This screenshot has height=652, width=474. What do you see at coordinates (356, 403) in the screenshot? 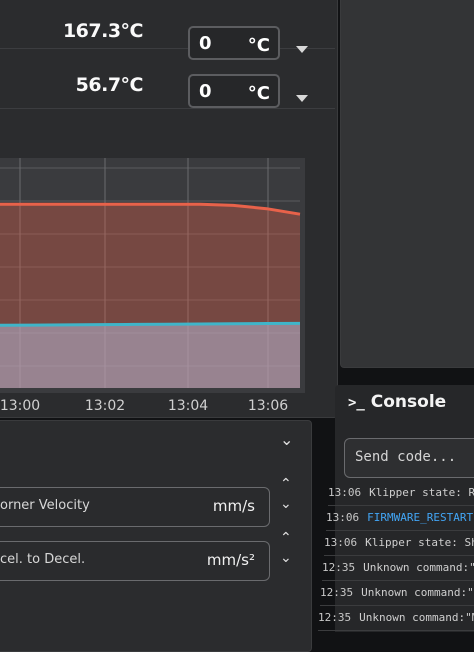
I see `terminal-icon: >_` at bounding box center [356, 403].